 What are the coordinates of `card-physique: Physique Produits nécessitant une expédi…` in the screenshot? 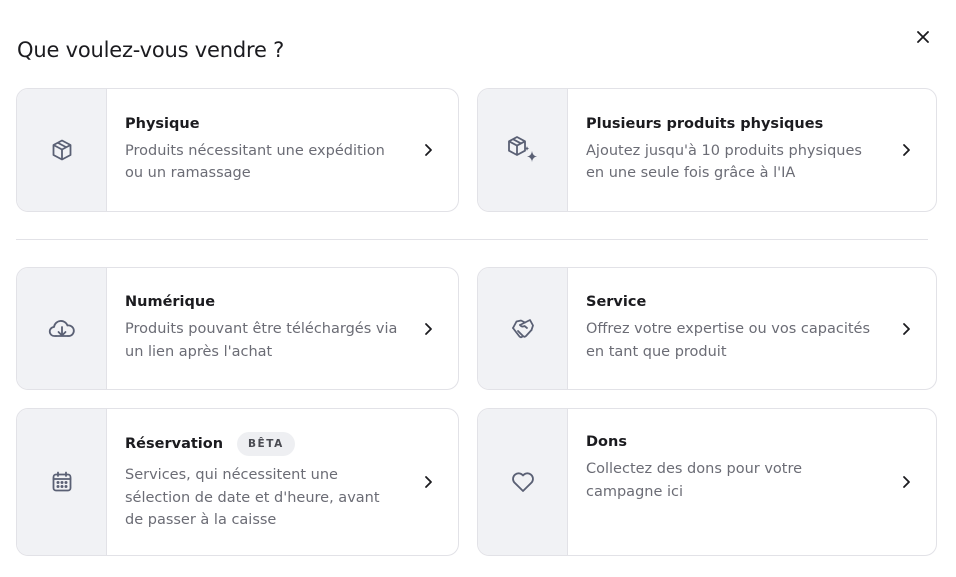 It's located at (237, 150).